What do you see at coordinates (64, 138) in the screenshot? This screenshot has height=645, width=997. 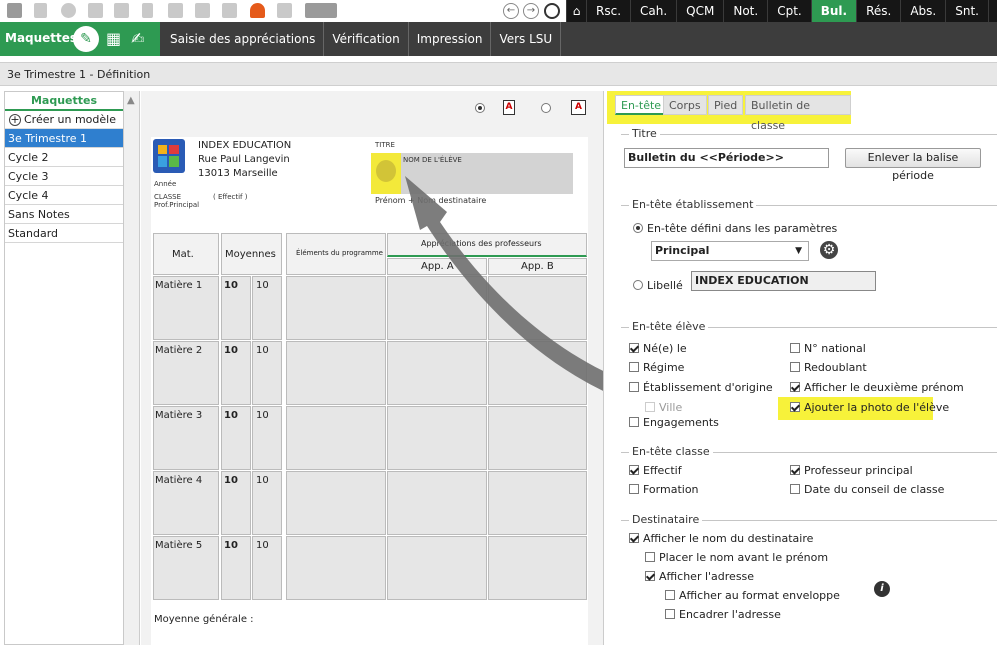 I see `list-item: 3e Trimestre 1` at bounding box center [64, 138].